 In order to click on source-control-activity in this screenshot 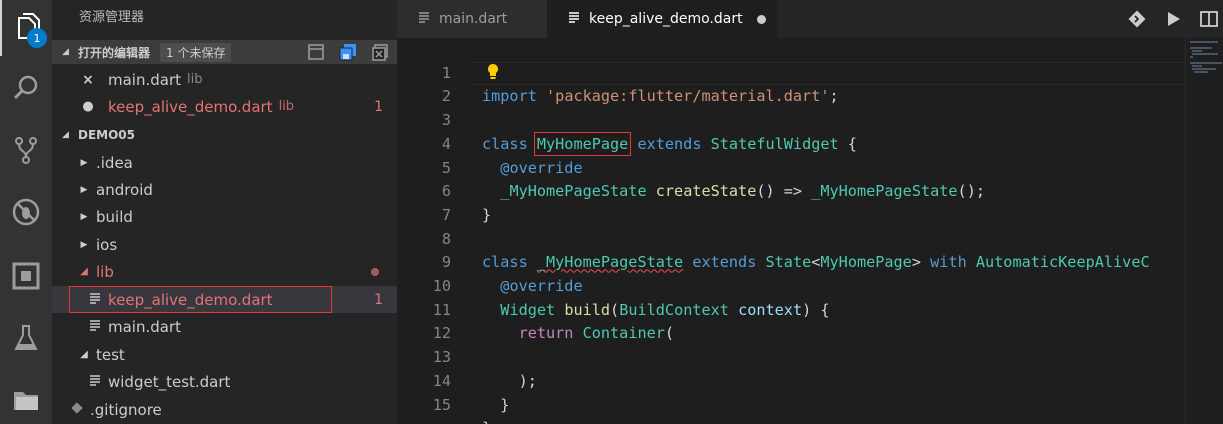, I will do `click(26, 150)`.